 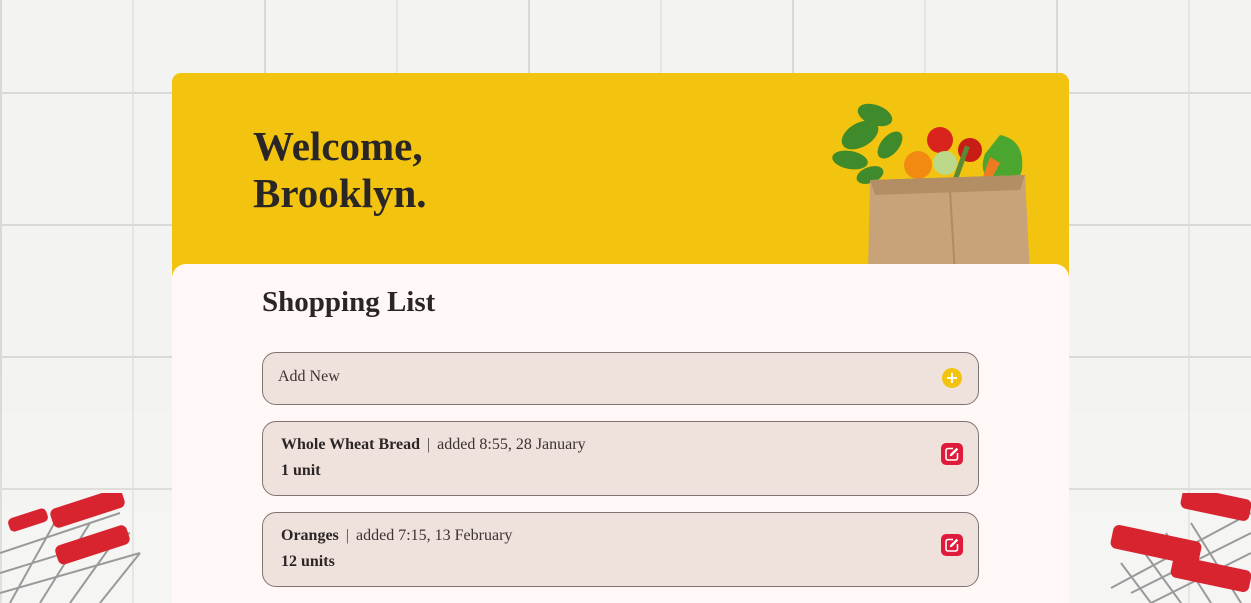 What do you see at coordinates (349, 302) in the screenshot?
I see `shopping-list-title: Shopping List` at bounding box center [349, 302].